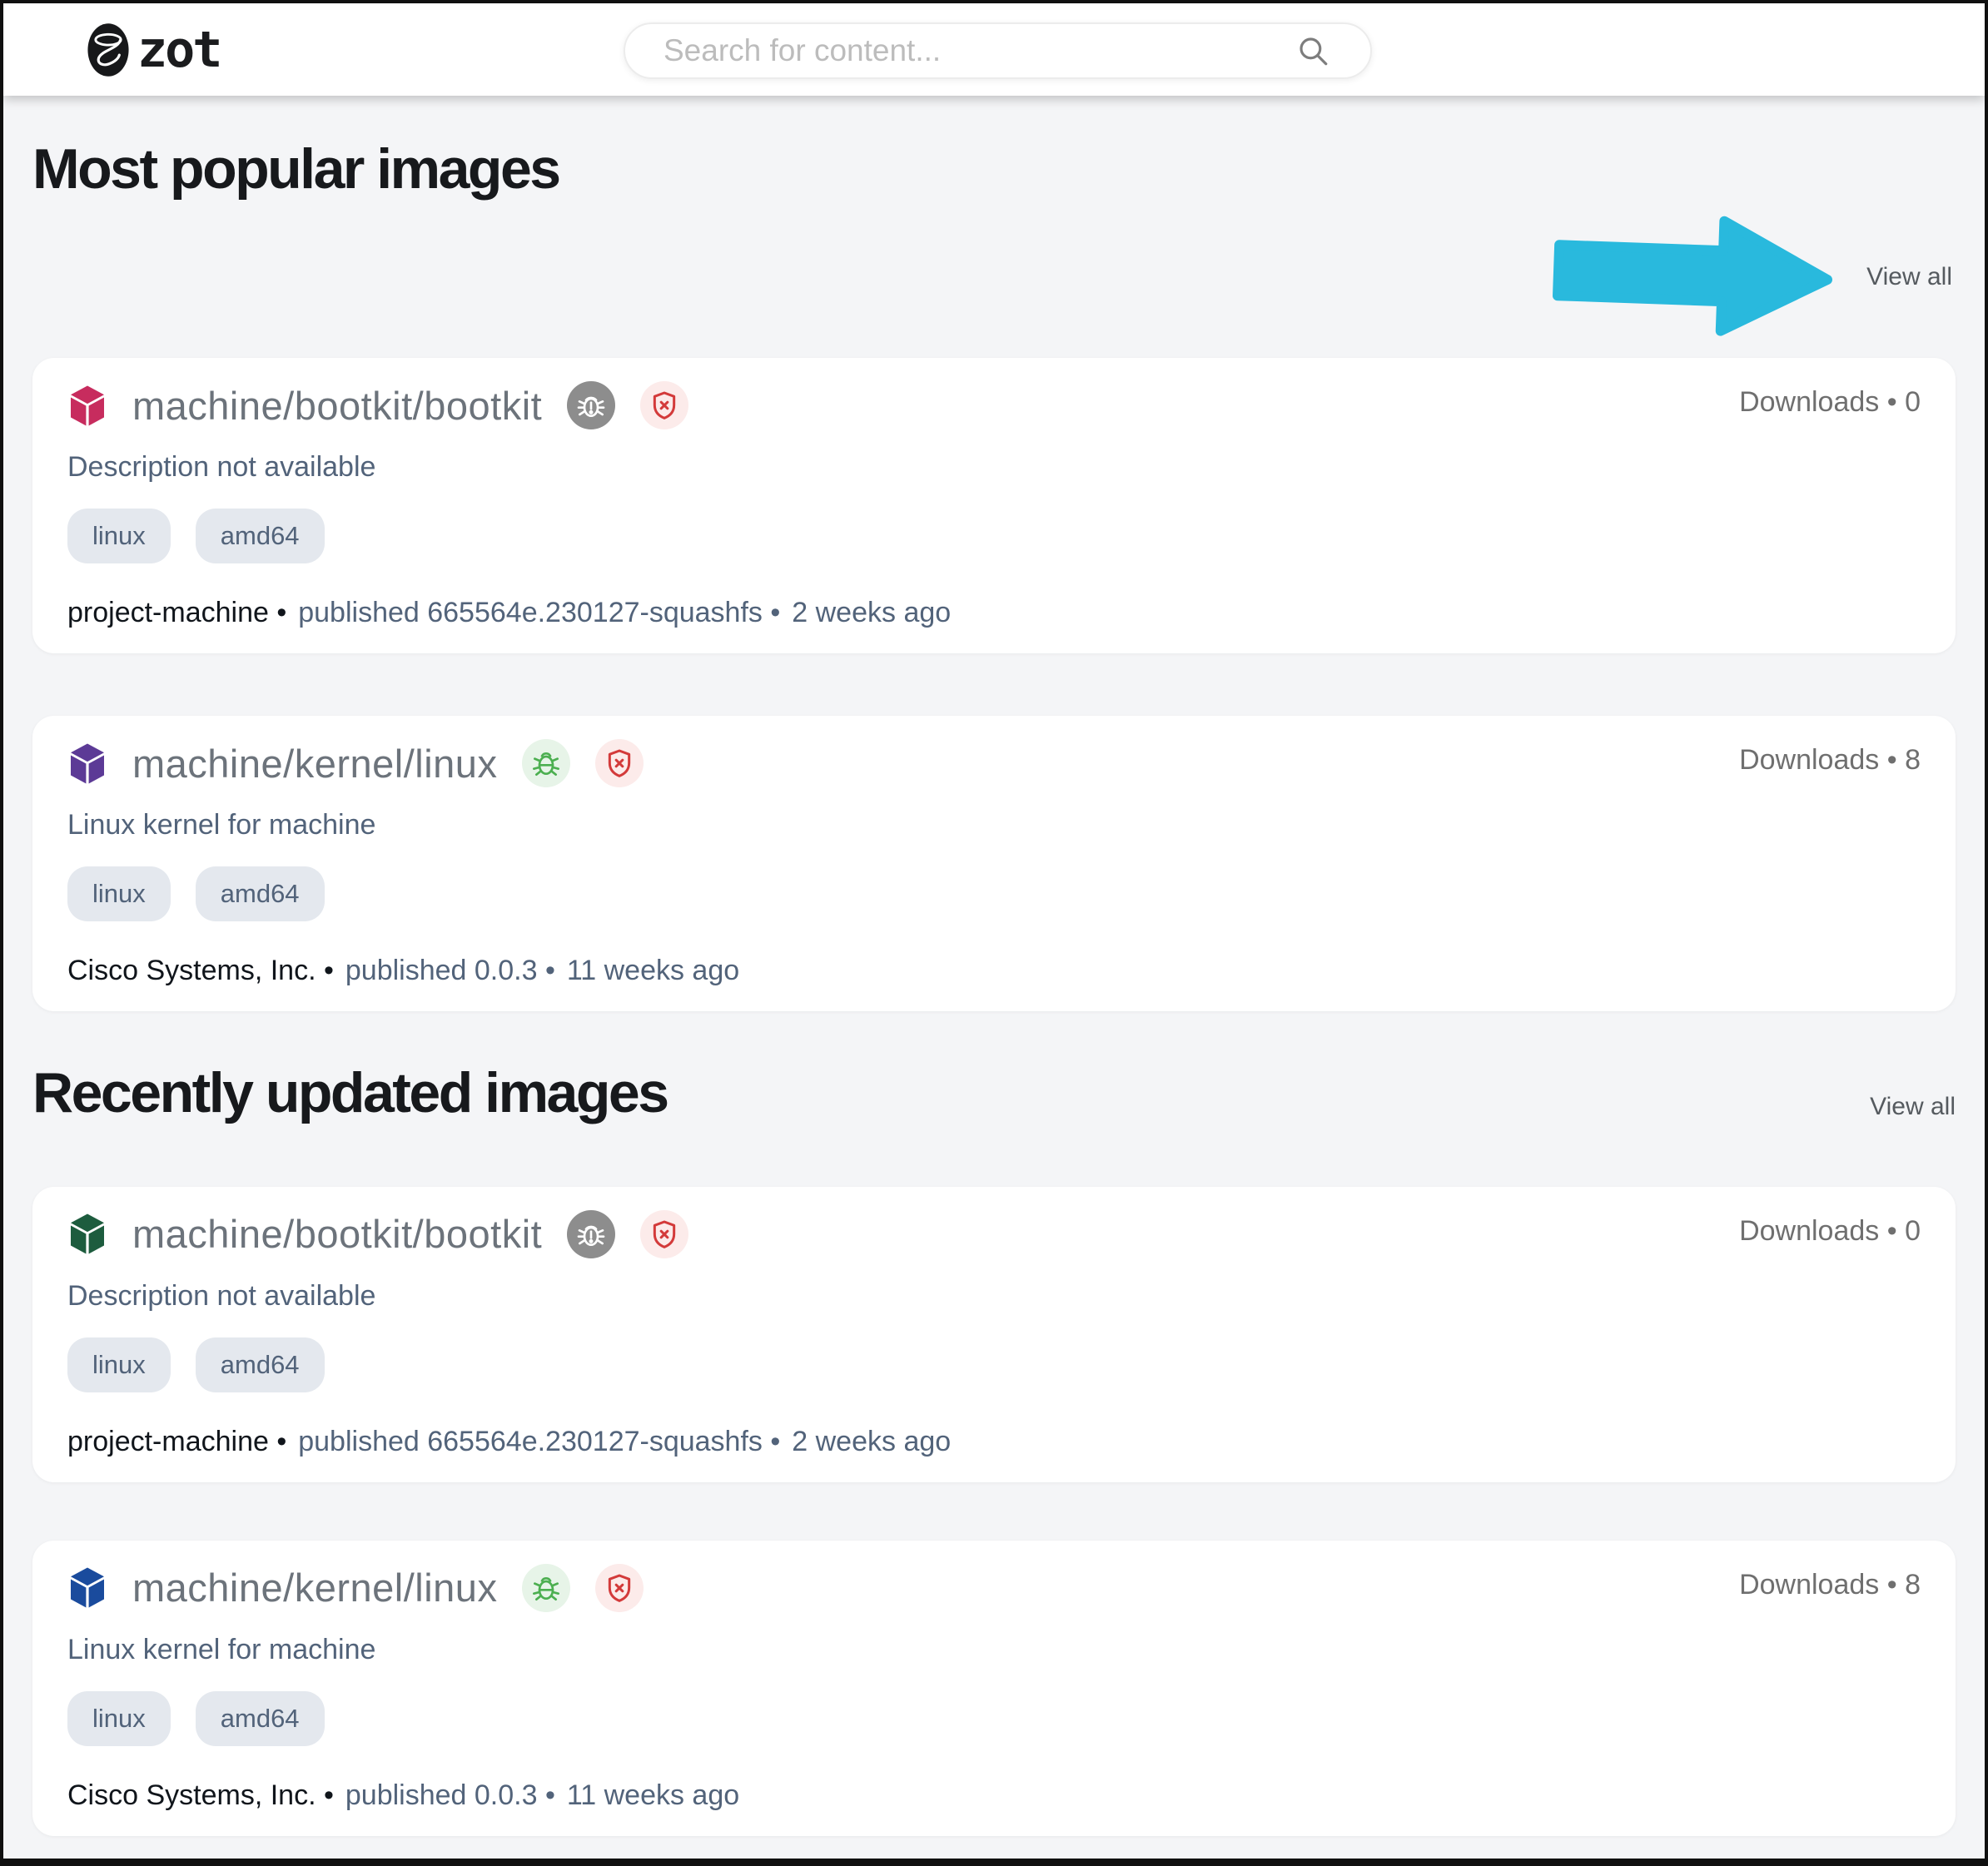 This screenshot has height=1866, width=1988. Describe the element at coordinates (1312, 50) in the screenshot. I see `search-icon` at that location.